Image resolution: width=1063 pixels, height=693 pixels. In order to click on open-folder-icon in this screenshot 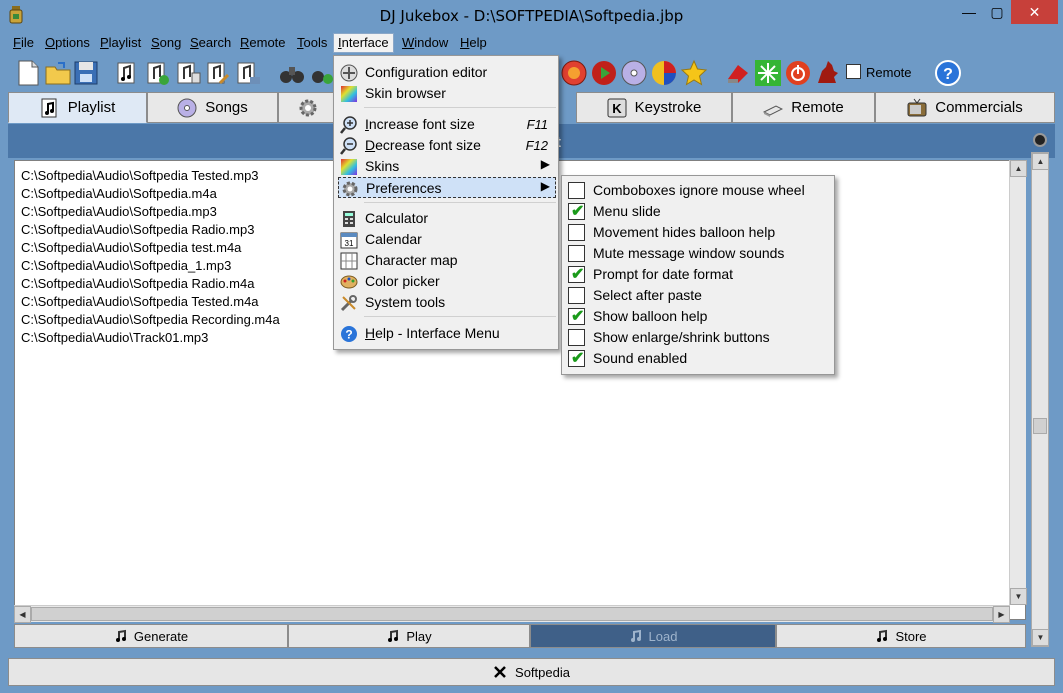, I will do `click(58, 73)`.